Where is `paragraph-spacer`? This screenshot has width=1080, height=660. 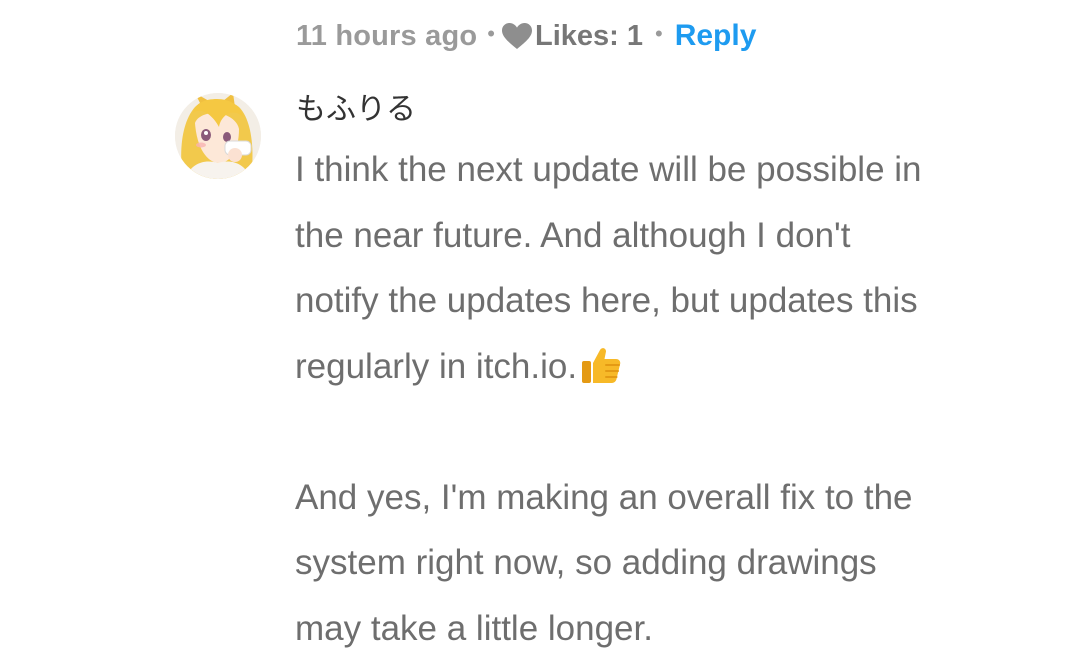
paragraph-spacer is located at coordinates (655, 432).